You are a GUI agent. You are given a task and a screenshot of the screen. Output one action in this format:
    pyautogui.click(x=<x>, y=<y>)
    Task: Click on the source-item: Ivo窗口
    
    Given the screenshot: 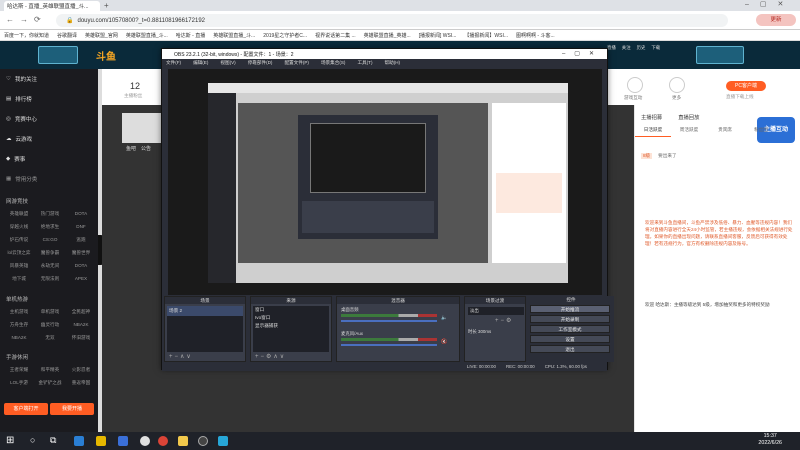 What is the action you would take?
    pyautogui.click(x=291, y=318)
    